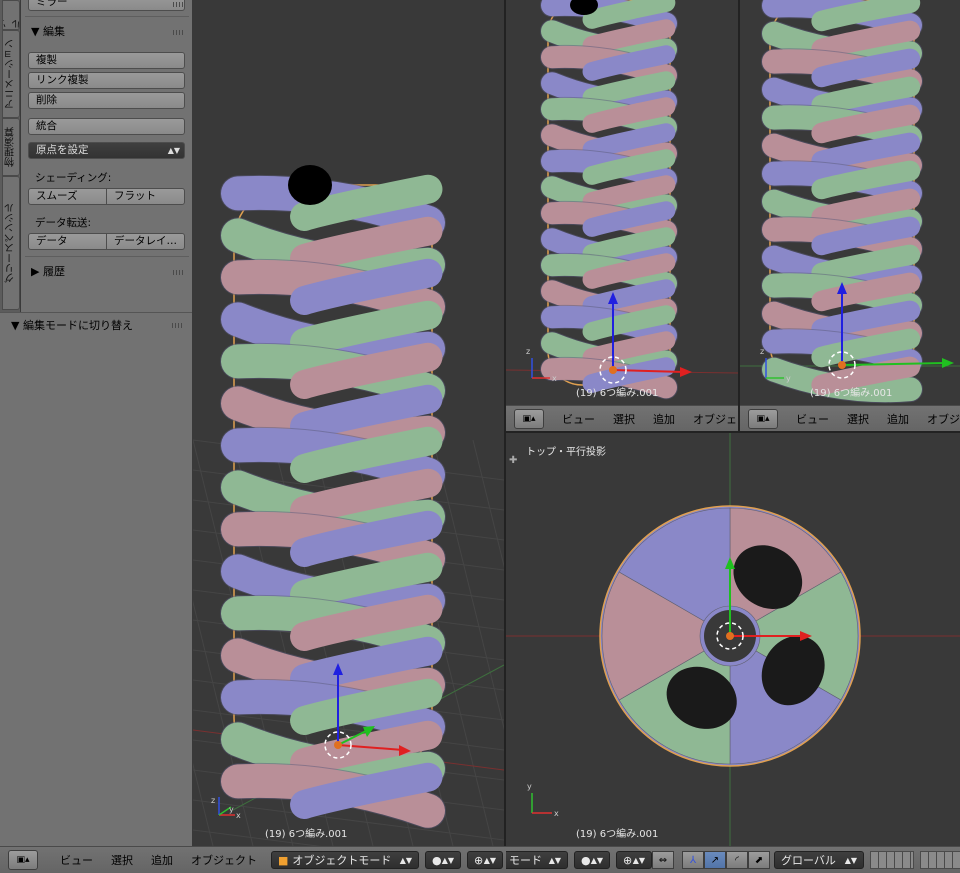 The image size is (960, 873). I want to click on section-title: 編集, so click(53, 31).